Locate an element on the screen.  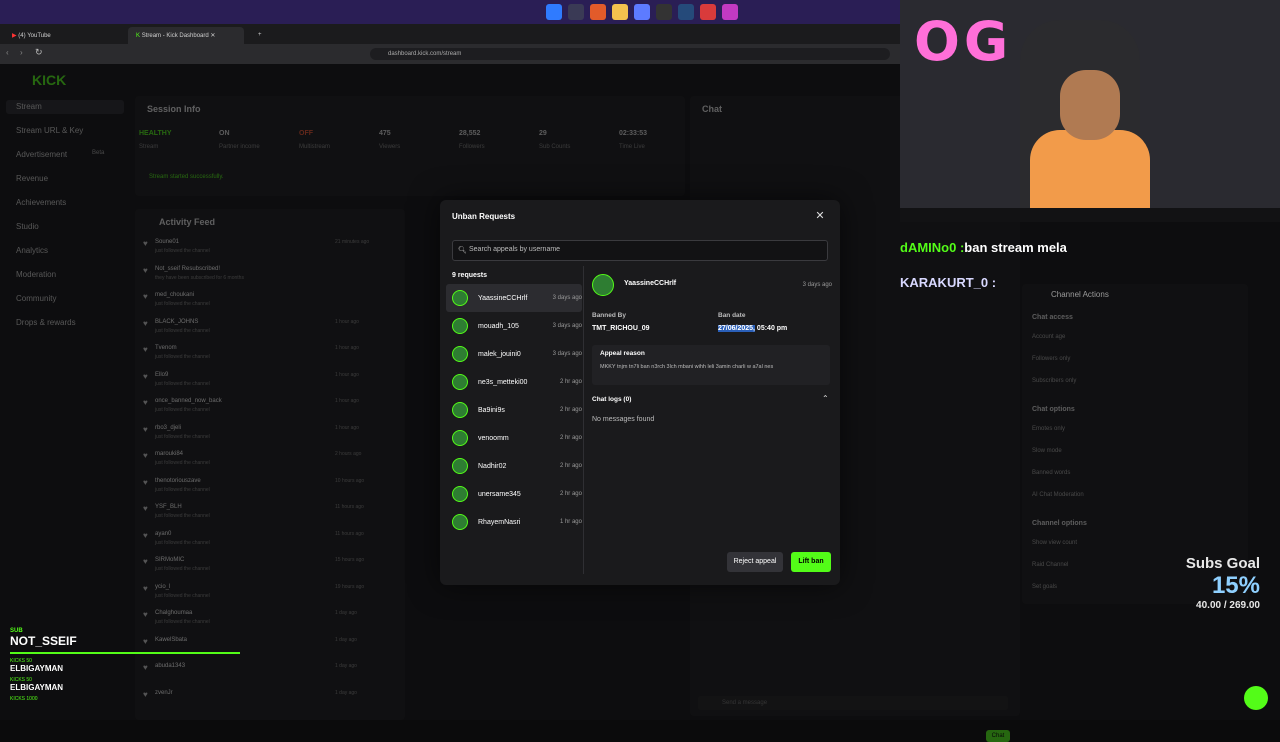
chat-send-button: Chat is located at coordinates (998, 736).